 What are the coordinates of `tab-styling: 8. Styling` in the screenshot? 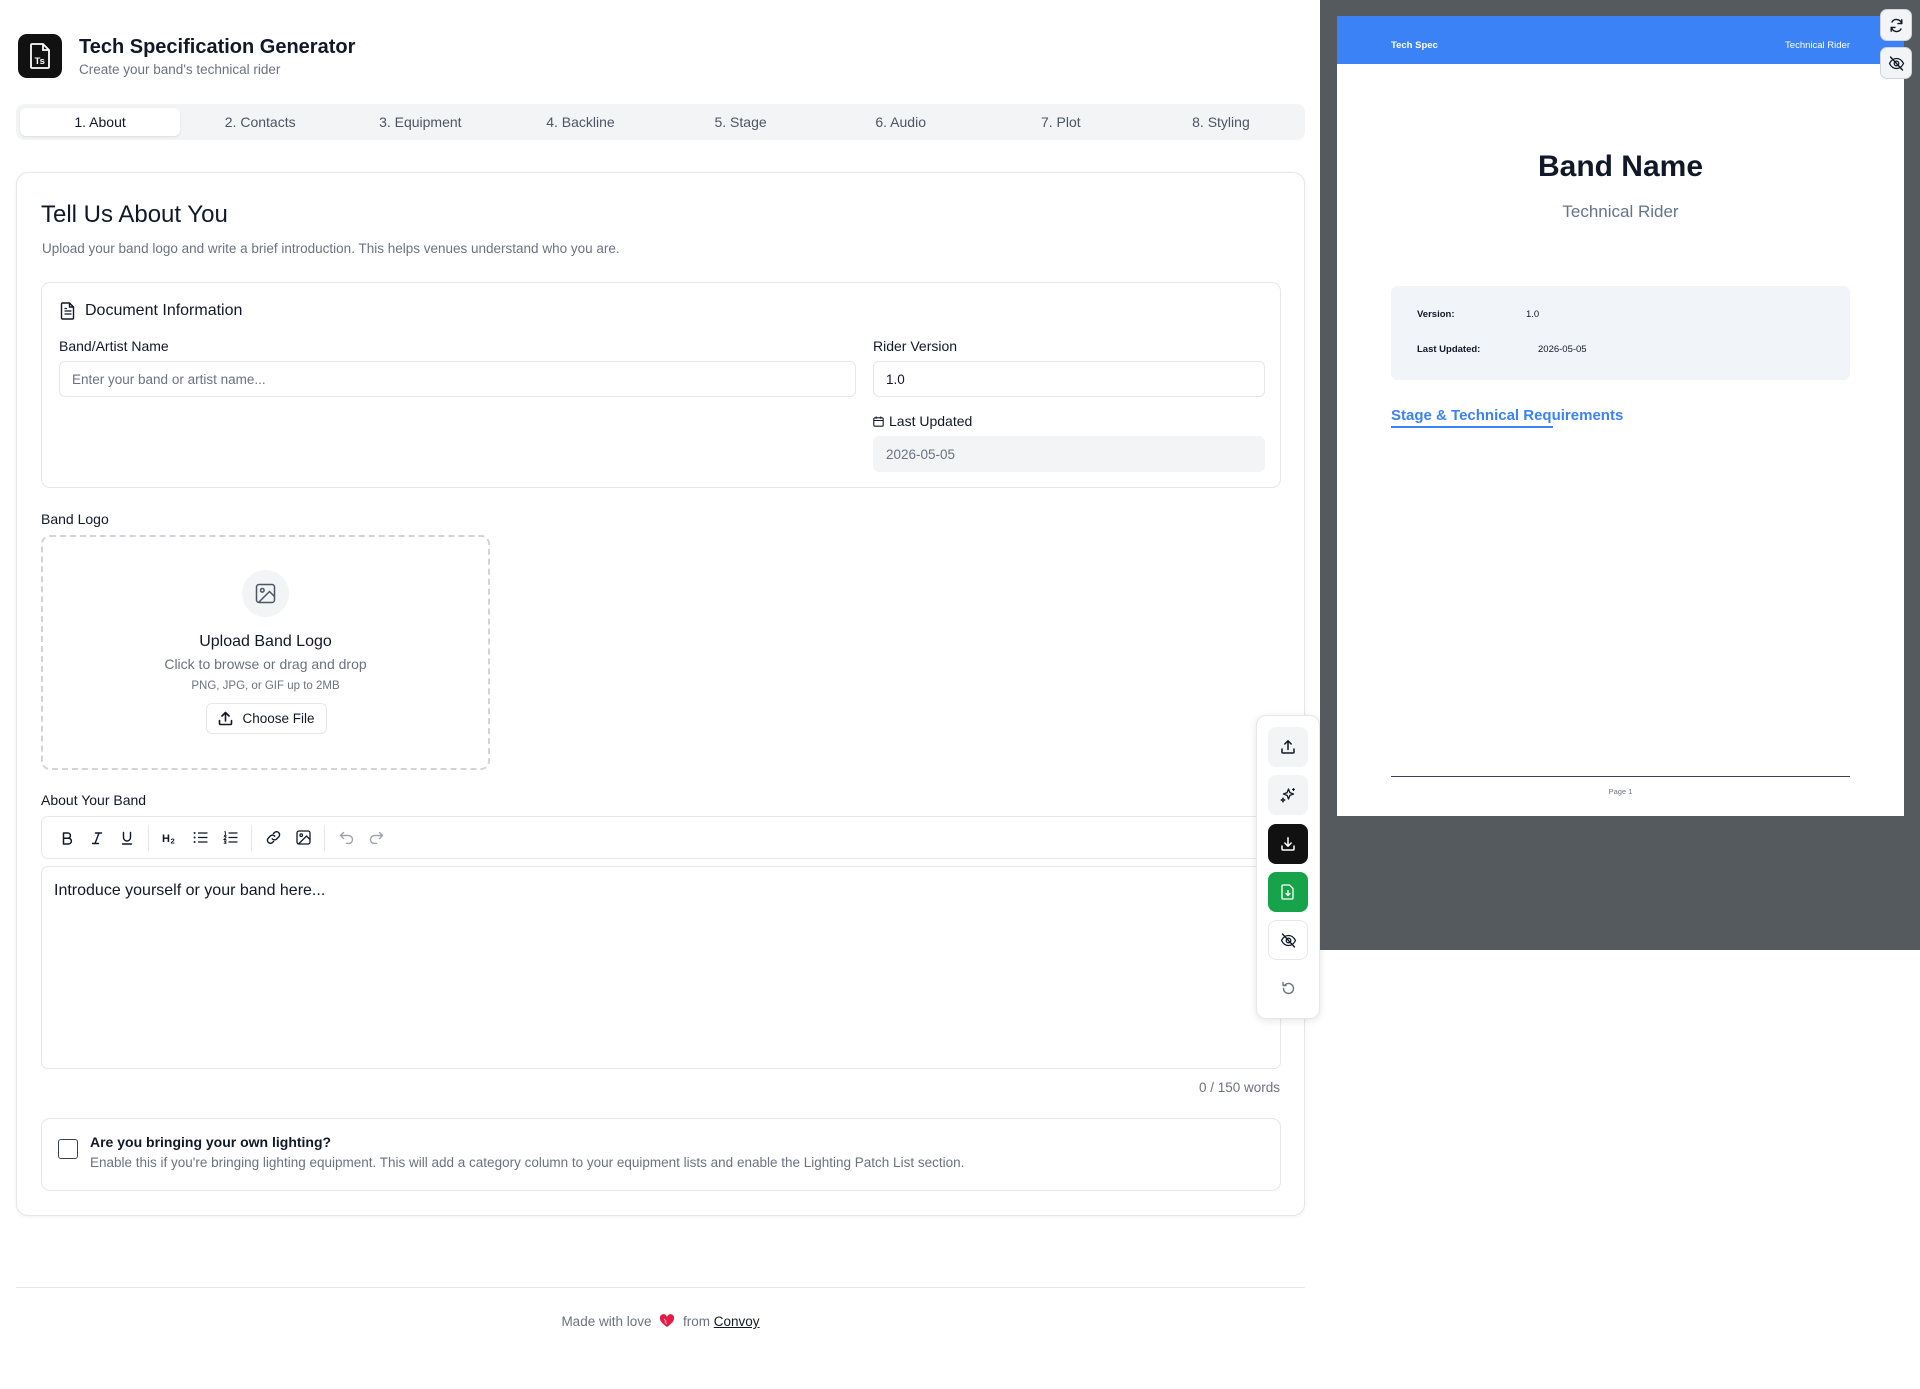 It's located at (1221, 122).